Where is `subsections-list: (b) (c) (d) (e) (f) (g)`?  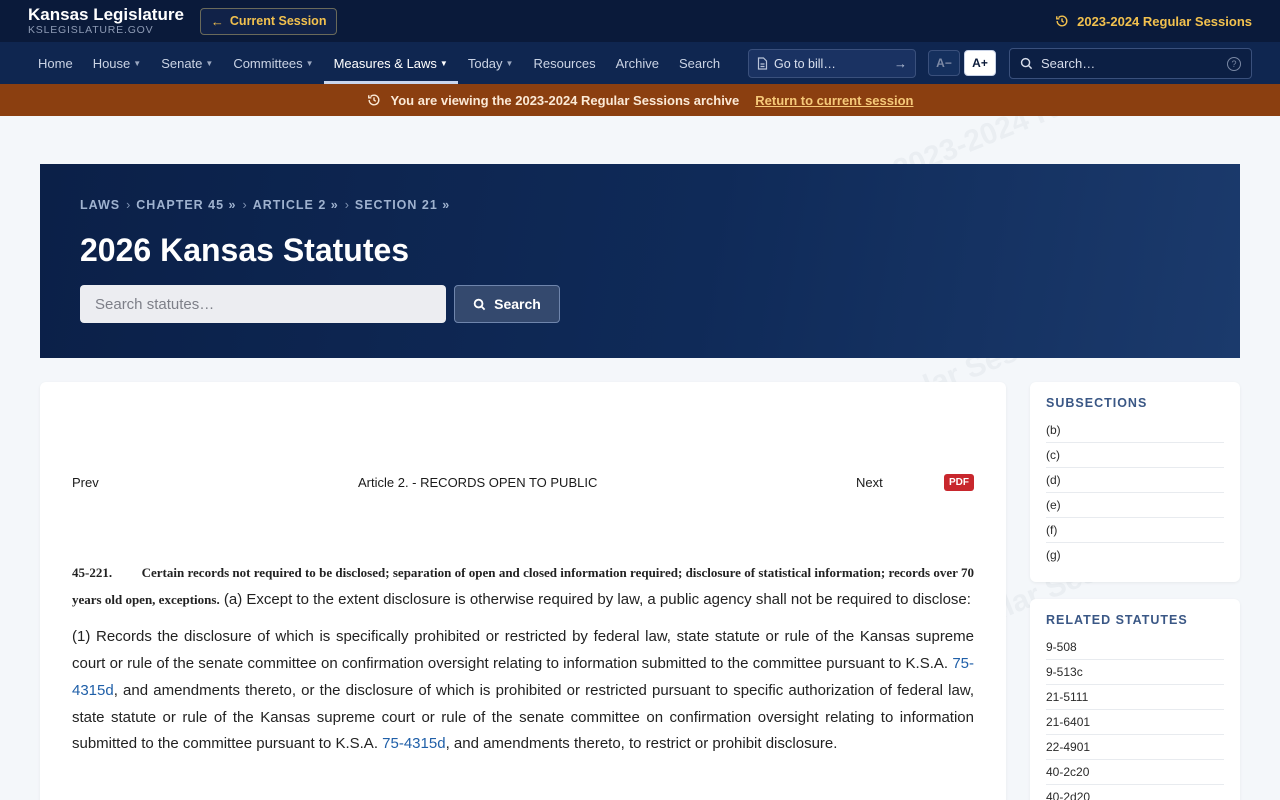 subsections-list: (b) (c) (d) (e) (f) (g) is located at coordinates (1135, 492).